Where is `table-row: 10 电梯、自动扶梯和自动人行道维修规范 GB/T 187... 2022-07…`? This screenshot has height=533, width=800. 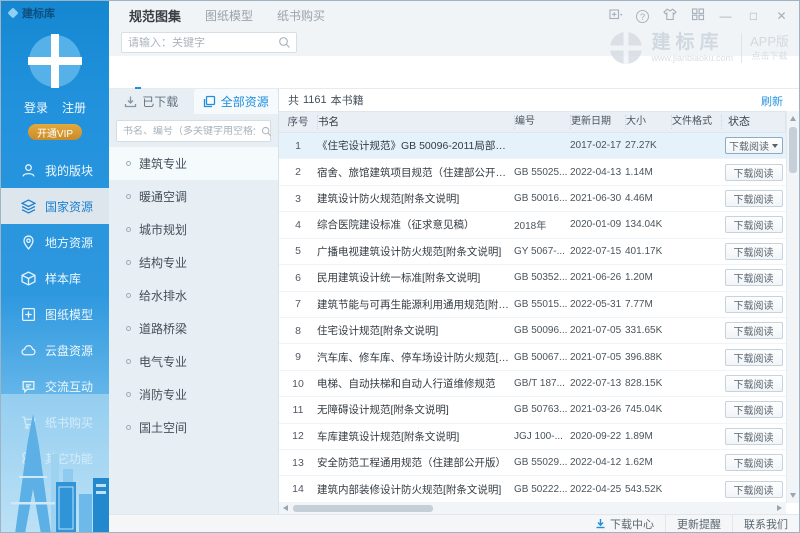 table-row: 10 电梯、自动扶梯和自动人行道维修规范 GB/T 187... 2022-07… is located at coordinates (532, 384).